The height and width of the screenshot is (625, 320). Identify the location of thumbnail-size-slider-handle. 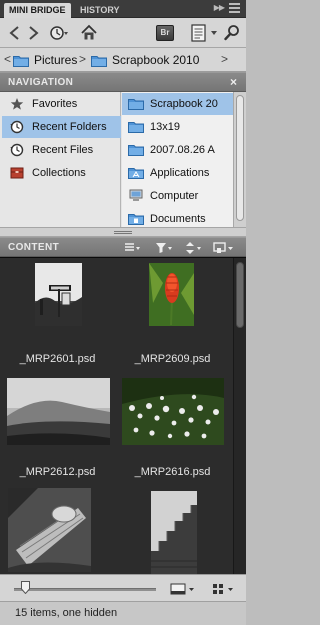
(25, 587).